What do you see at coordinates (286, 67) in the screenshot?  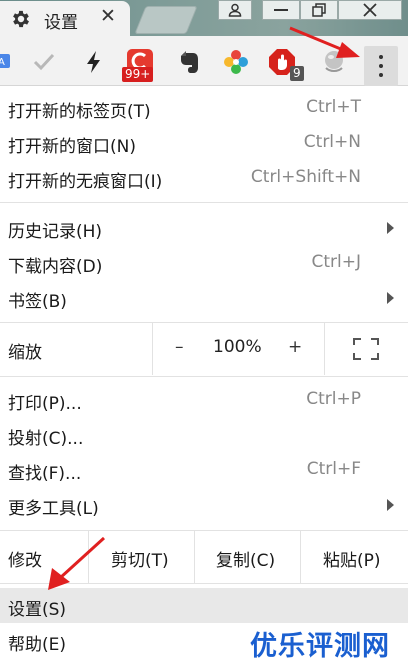 I see `adblock-icon: 9` at bounding box center [286, 67].